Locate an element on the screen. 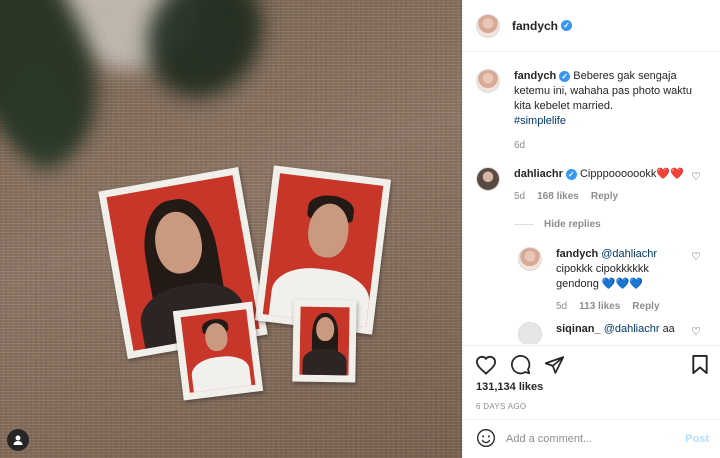 The height and width of the screenshot is (458, 720). action-bar: 131,134 likes 6 DAYS AGO is located at coordinates (591, 381).